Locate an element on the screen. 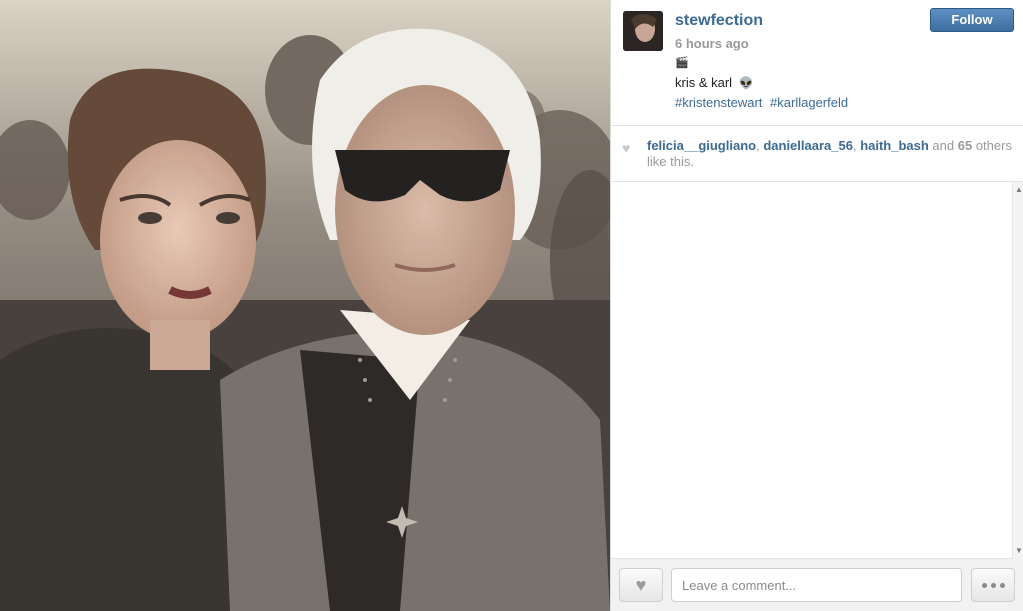 This screenshot has width=1023, height=611. liker-link: daniellaara_56 is located at coordinates (808, 145).